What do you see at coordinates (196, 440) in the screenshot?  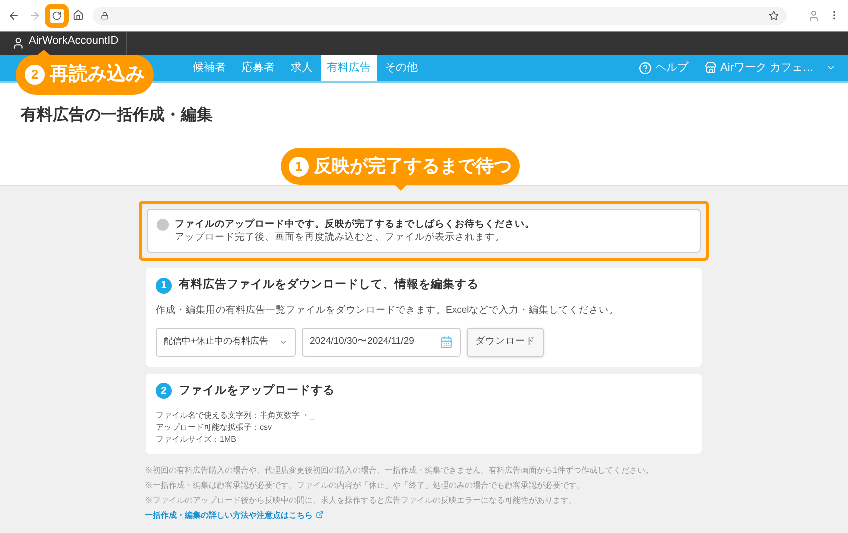 I see `upload-requirement: ファイルサイズ：1MB` at bounding box center [196, 440].